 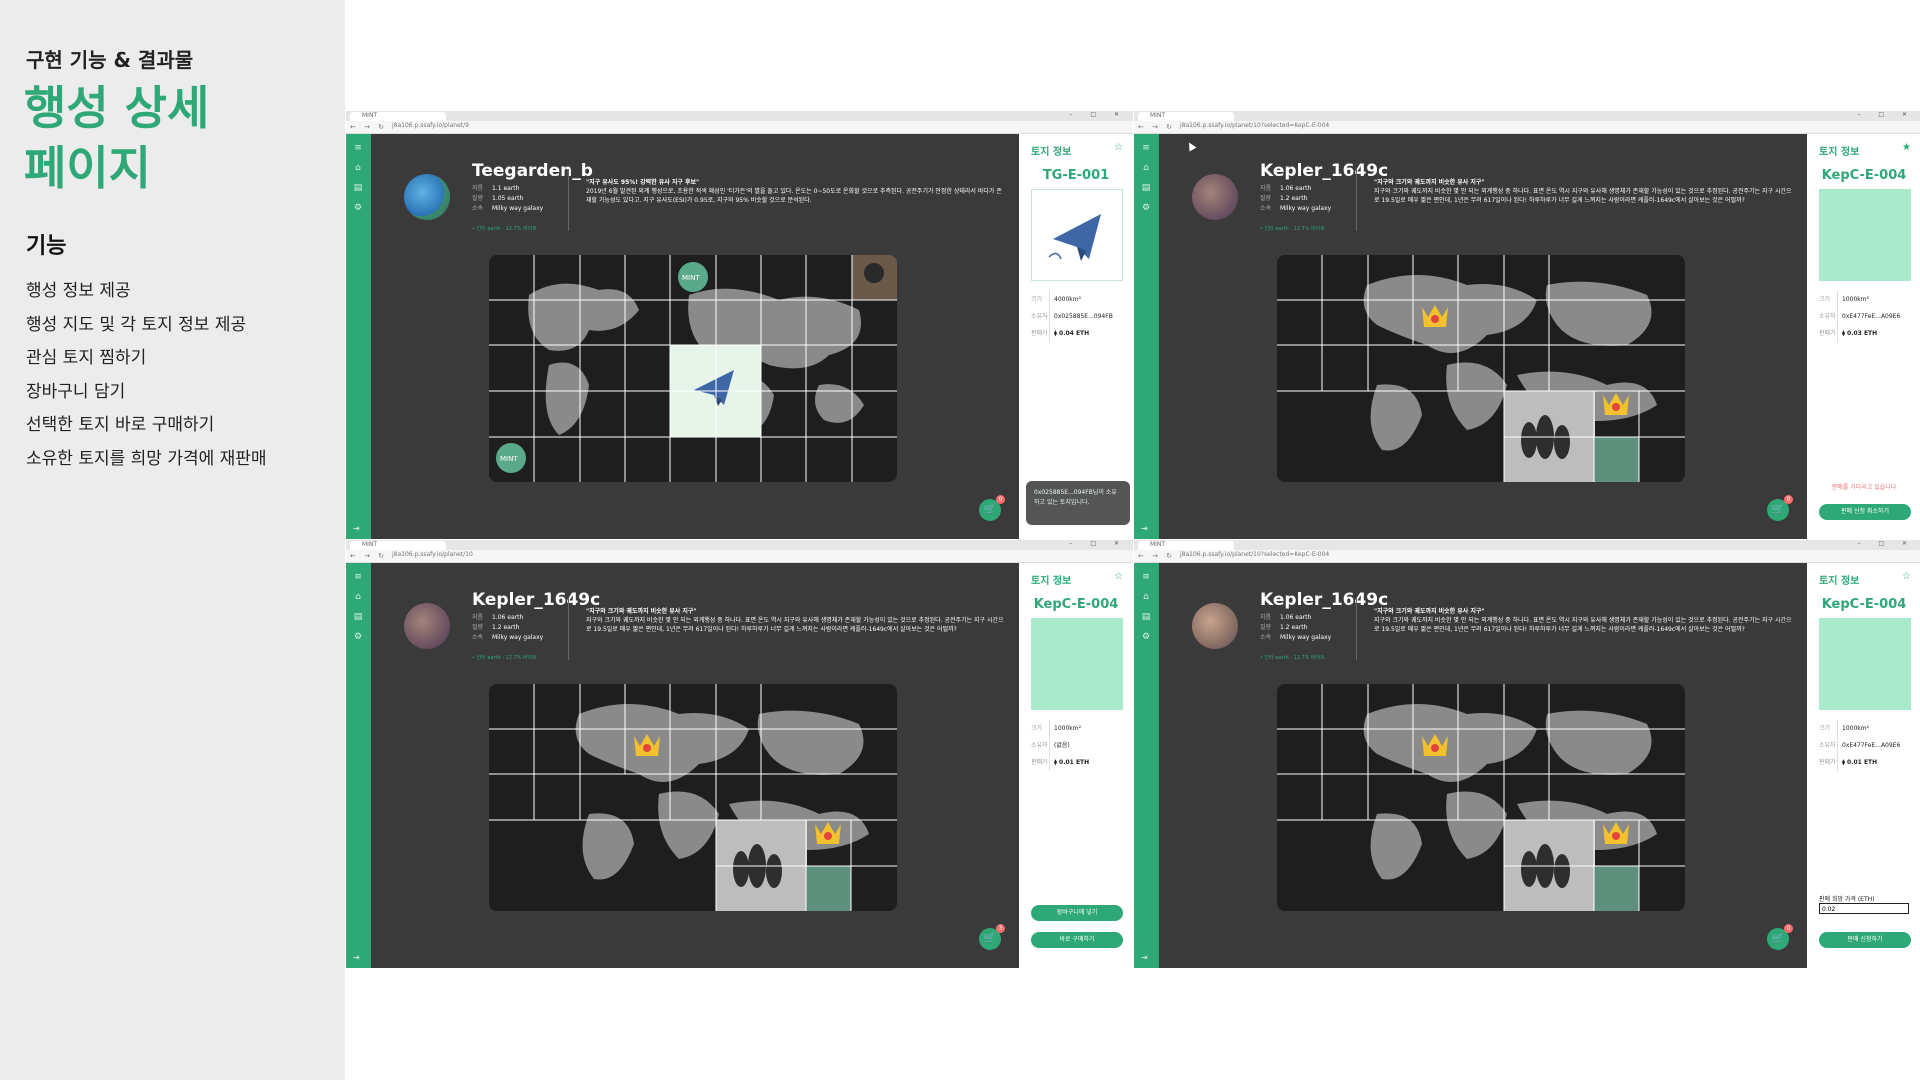 I want to click on address-bar: ← → ↻ j8a106.p.ssafy.io/planet/9, so click(x=739, y=127).